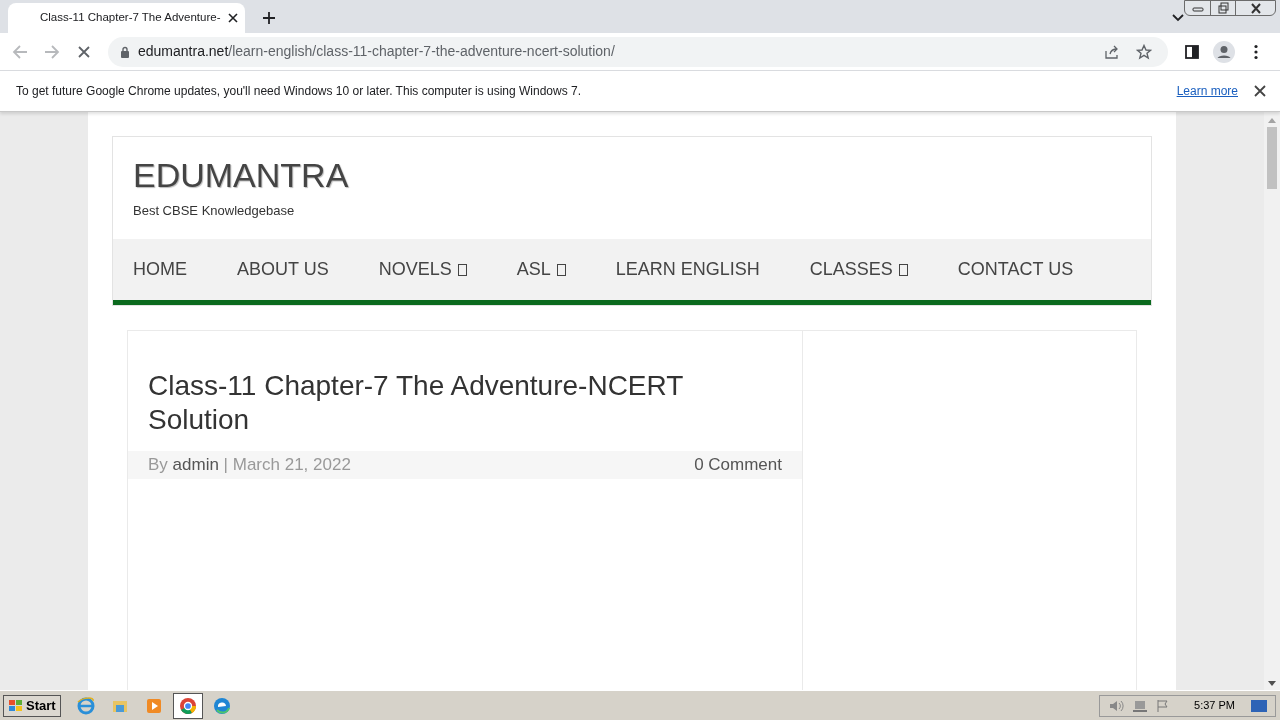 Image resolution: width=1280 pixels, height=720 pixels. What do you see at coordinates (153, 705) in the screenshot?
I see `play-icon` at bounding box center [153, 705].